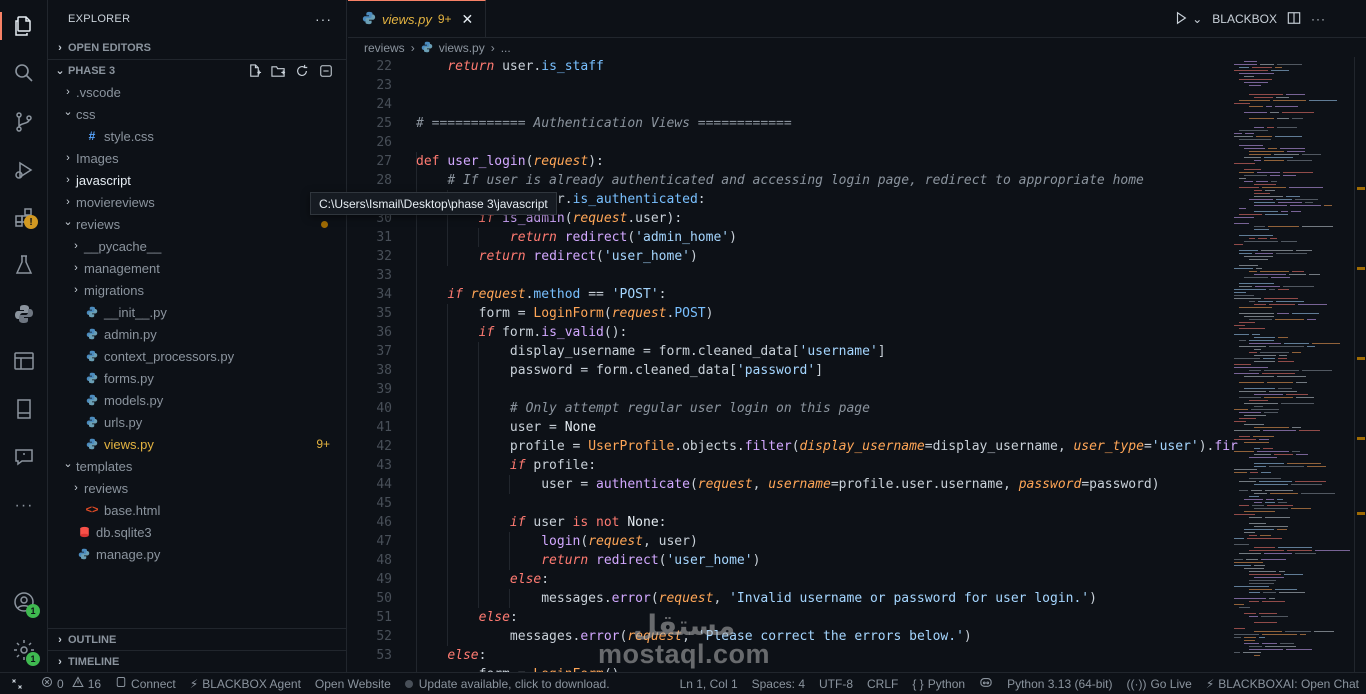 Image resolution: width=1366 pixels, height=694 pixels. I want to click on go-live-item: ((·)) Go Live, so click(1158, 683).